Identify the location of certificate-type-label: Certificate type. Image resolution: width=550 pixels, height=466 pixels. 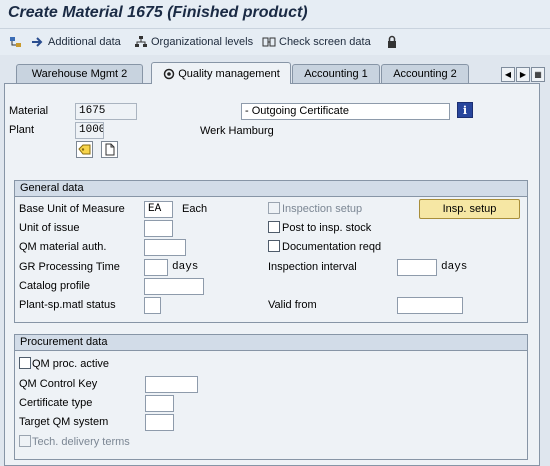
(56, 403).